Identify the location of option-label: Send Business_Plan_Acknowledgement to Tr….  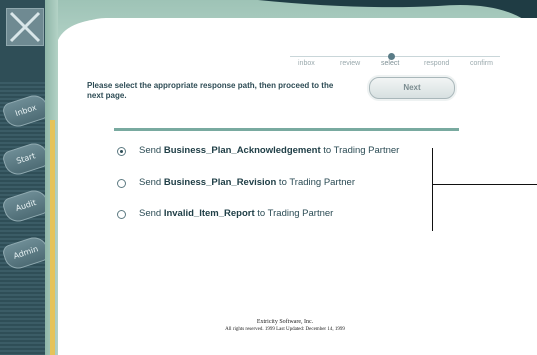
(269, 150).